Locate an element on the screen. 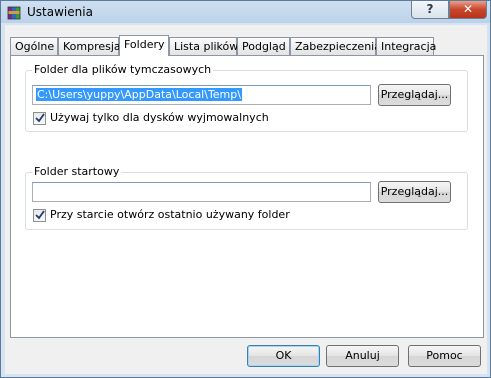 The height and width of the screenshot is (378, 491). tab-podglad: Podgląd is located at coordinates (263, 46).